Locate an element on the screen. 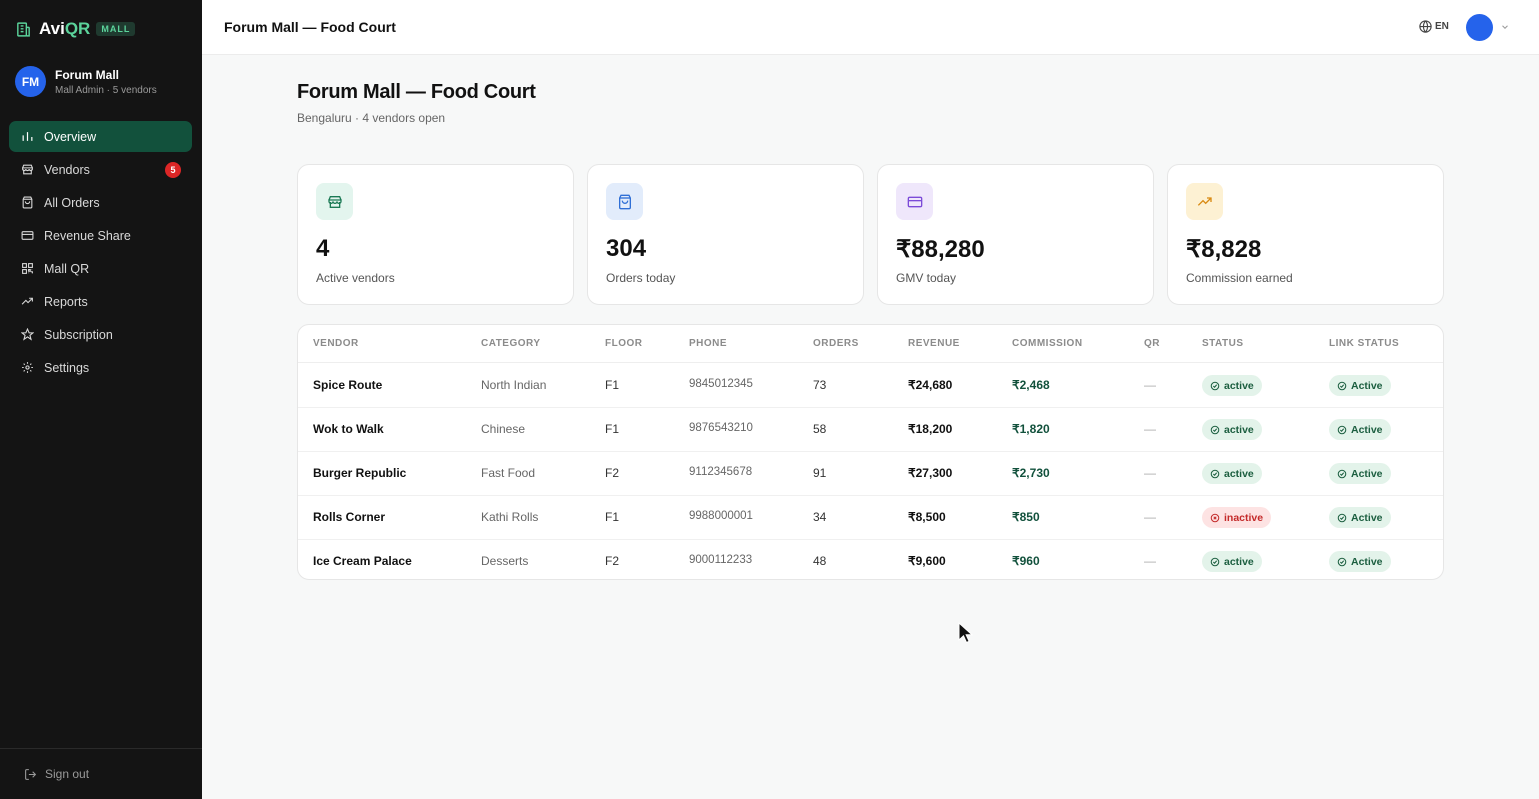 Image resolution: width=1539 pixels, height=799 pixels. stat-value: 304 is located at coordinates (626, 248).